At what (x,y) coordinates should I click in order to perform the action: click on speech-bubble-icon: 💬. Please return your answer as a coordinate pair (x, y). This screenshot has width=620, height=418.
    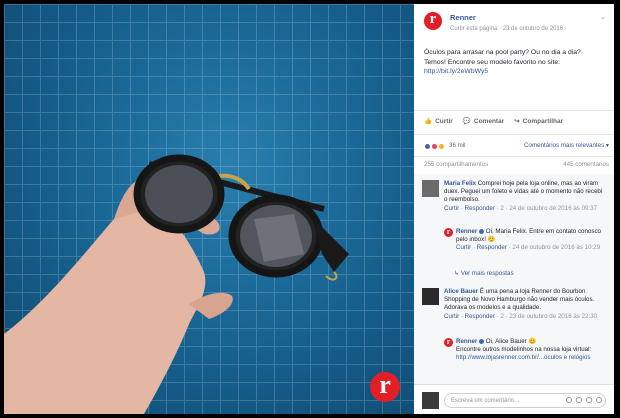
    Looking at the image, I should click on (466, 121).